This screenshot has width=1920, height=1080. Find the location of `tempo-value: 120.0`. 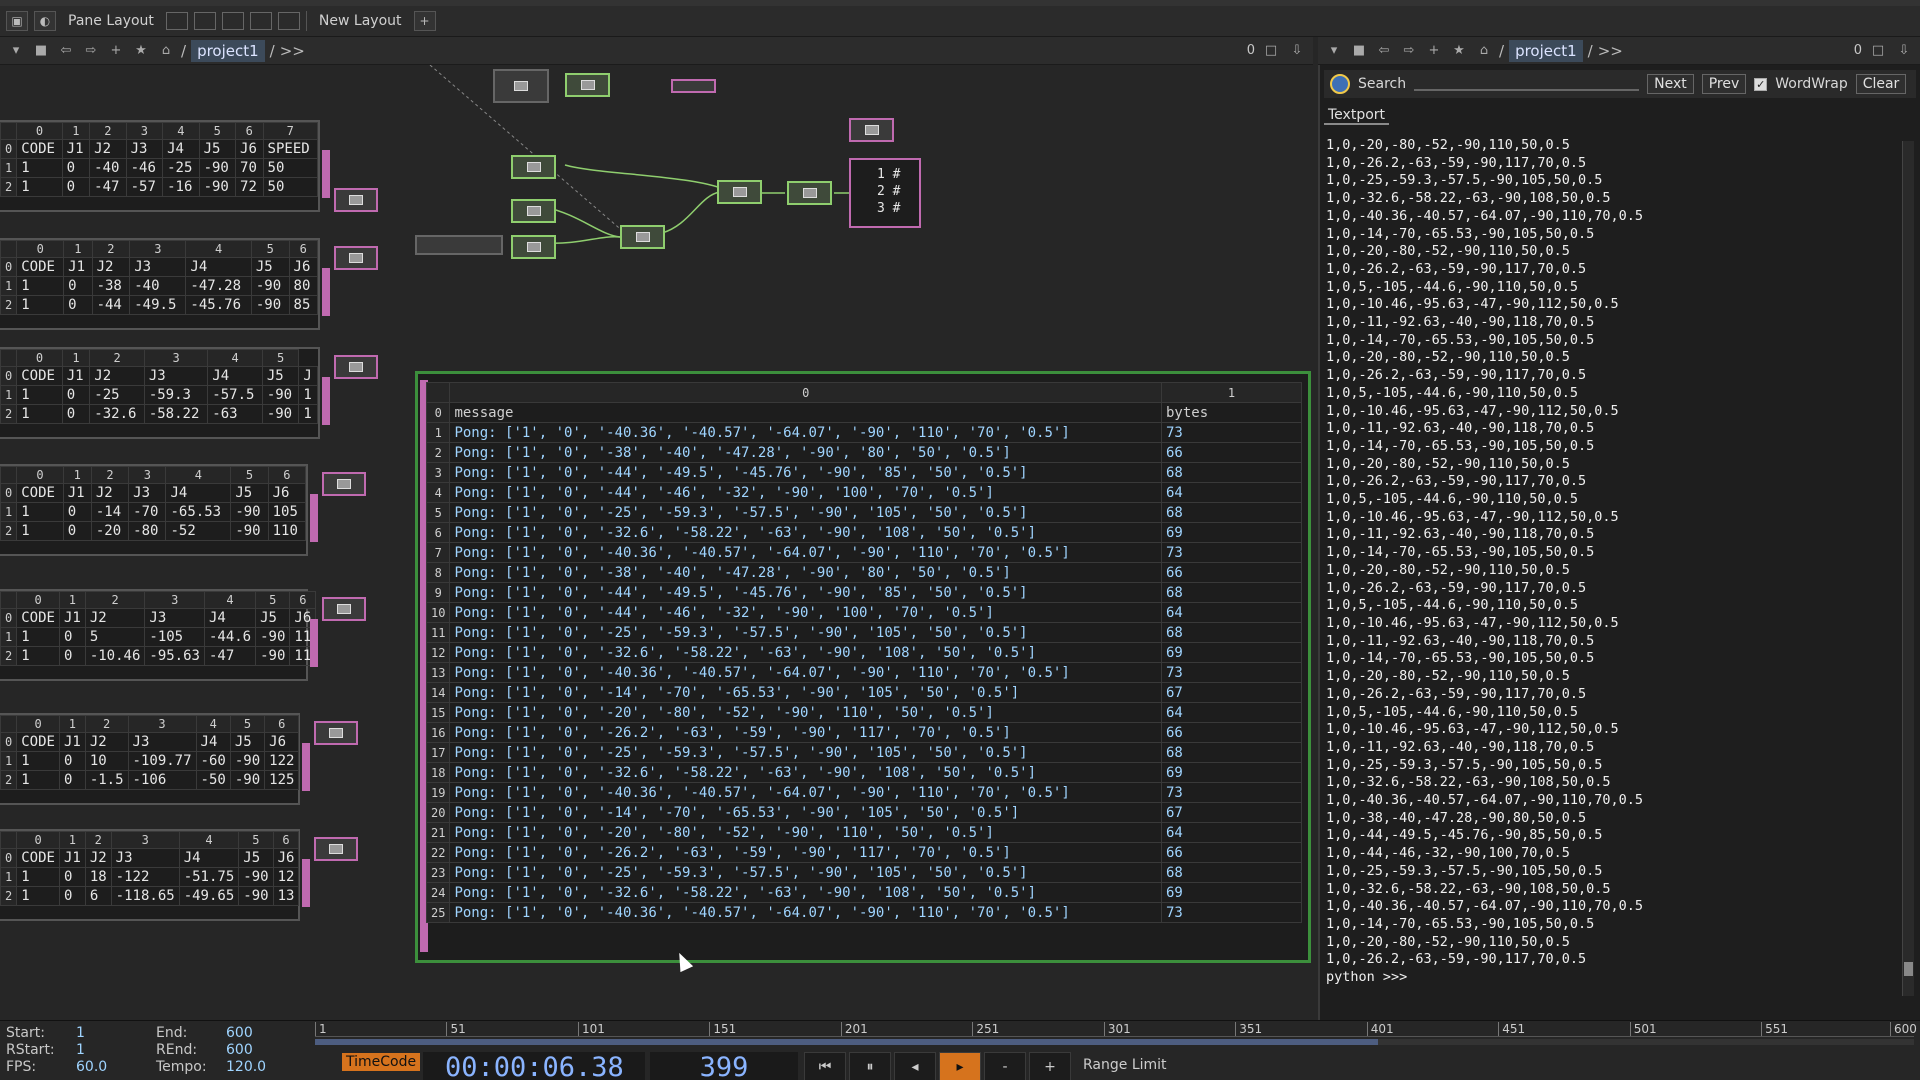

tempo-value: 120.0 is located at coordinates (266, 1067).